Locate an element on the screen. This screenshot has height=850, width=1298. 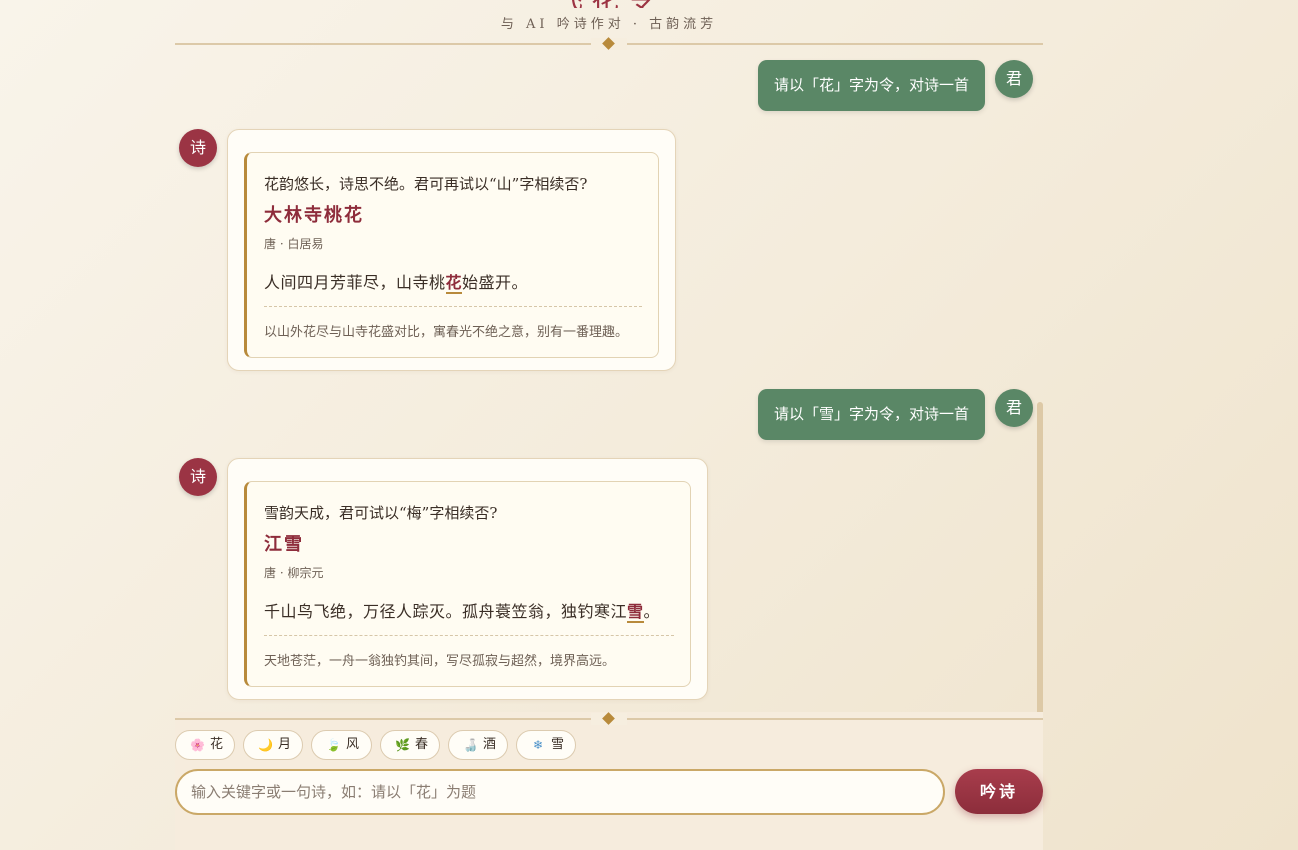
chip-xue: ❄ 雪 is located at coordinates (546, 745).